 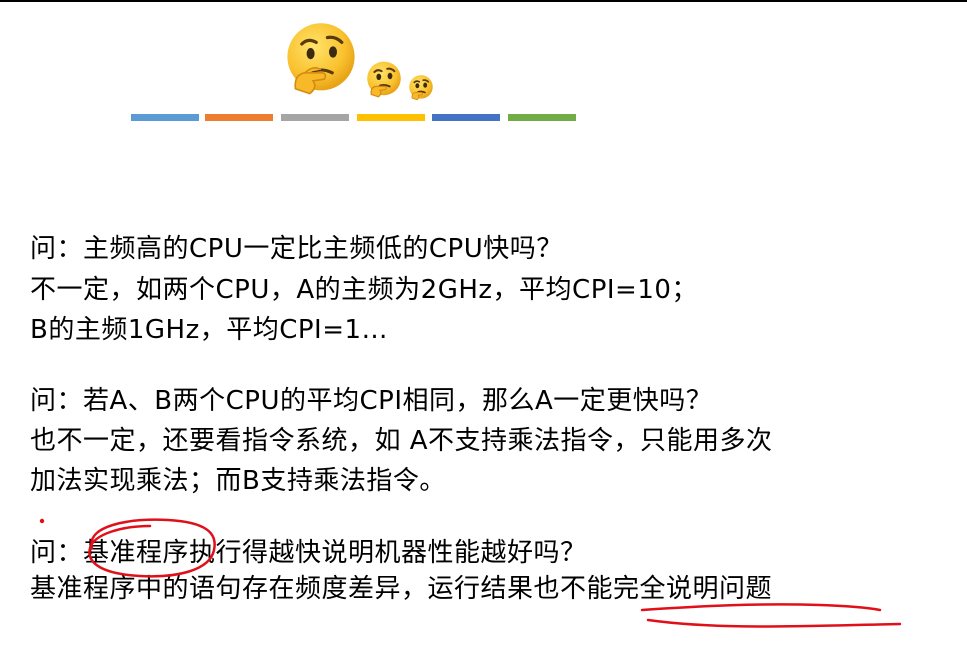 I want to click on ink-dot, so click(x=42, y=521).